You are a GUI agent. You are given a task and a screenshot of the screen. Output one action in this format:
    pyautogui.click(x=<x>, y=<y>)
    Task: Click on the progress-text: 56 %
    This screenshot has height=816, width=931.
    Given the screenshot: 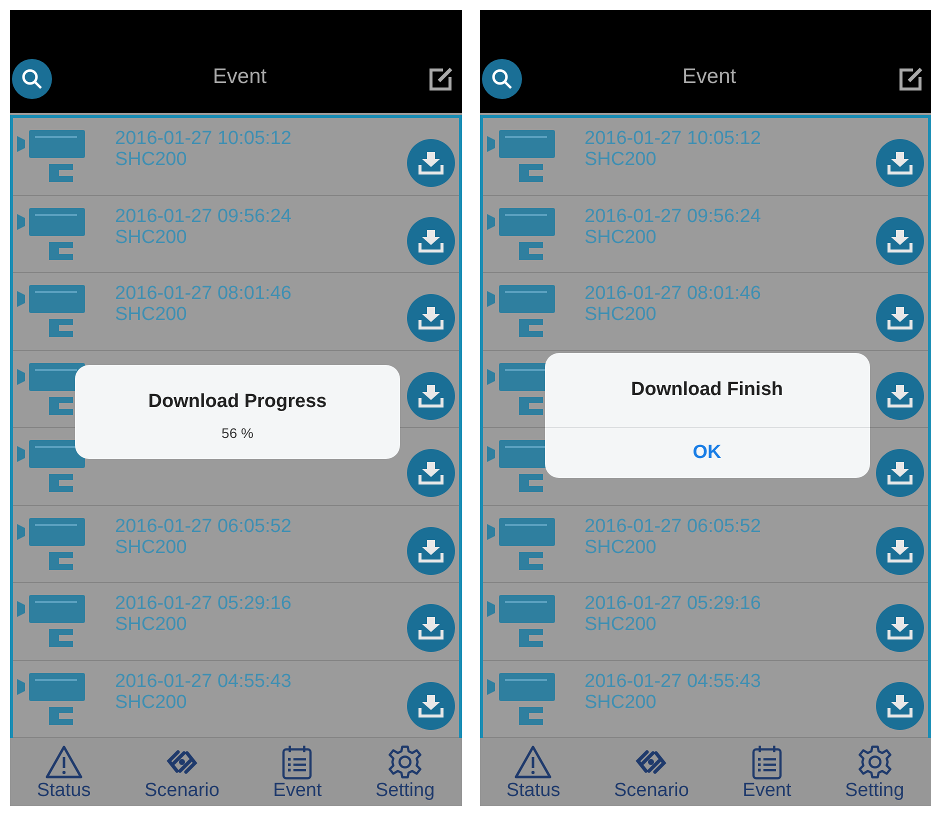 What is the action you would take?
    pyautogui.click(x=238, y=433)
    